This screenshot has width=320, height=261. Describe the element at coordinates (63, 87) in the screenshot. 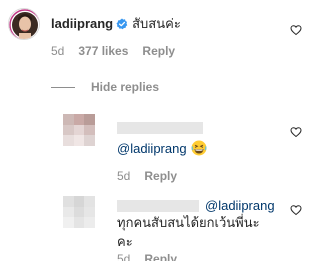

I see `hide-replies-divider` at that location.